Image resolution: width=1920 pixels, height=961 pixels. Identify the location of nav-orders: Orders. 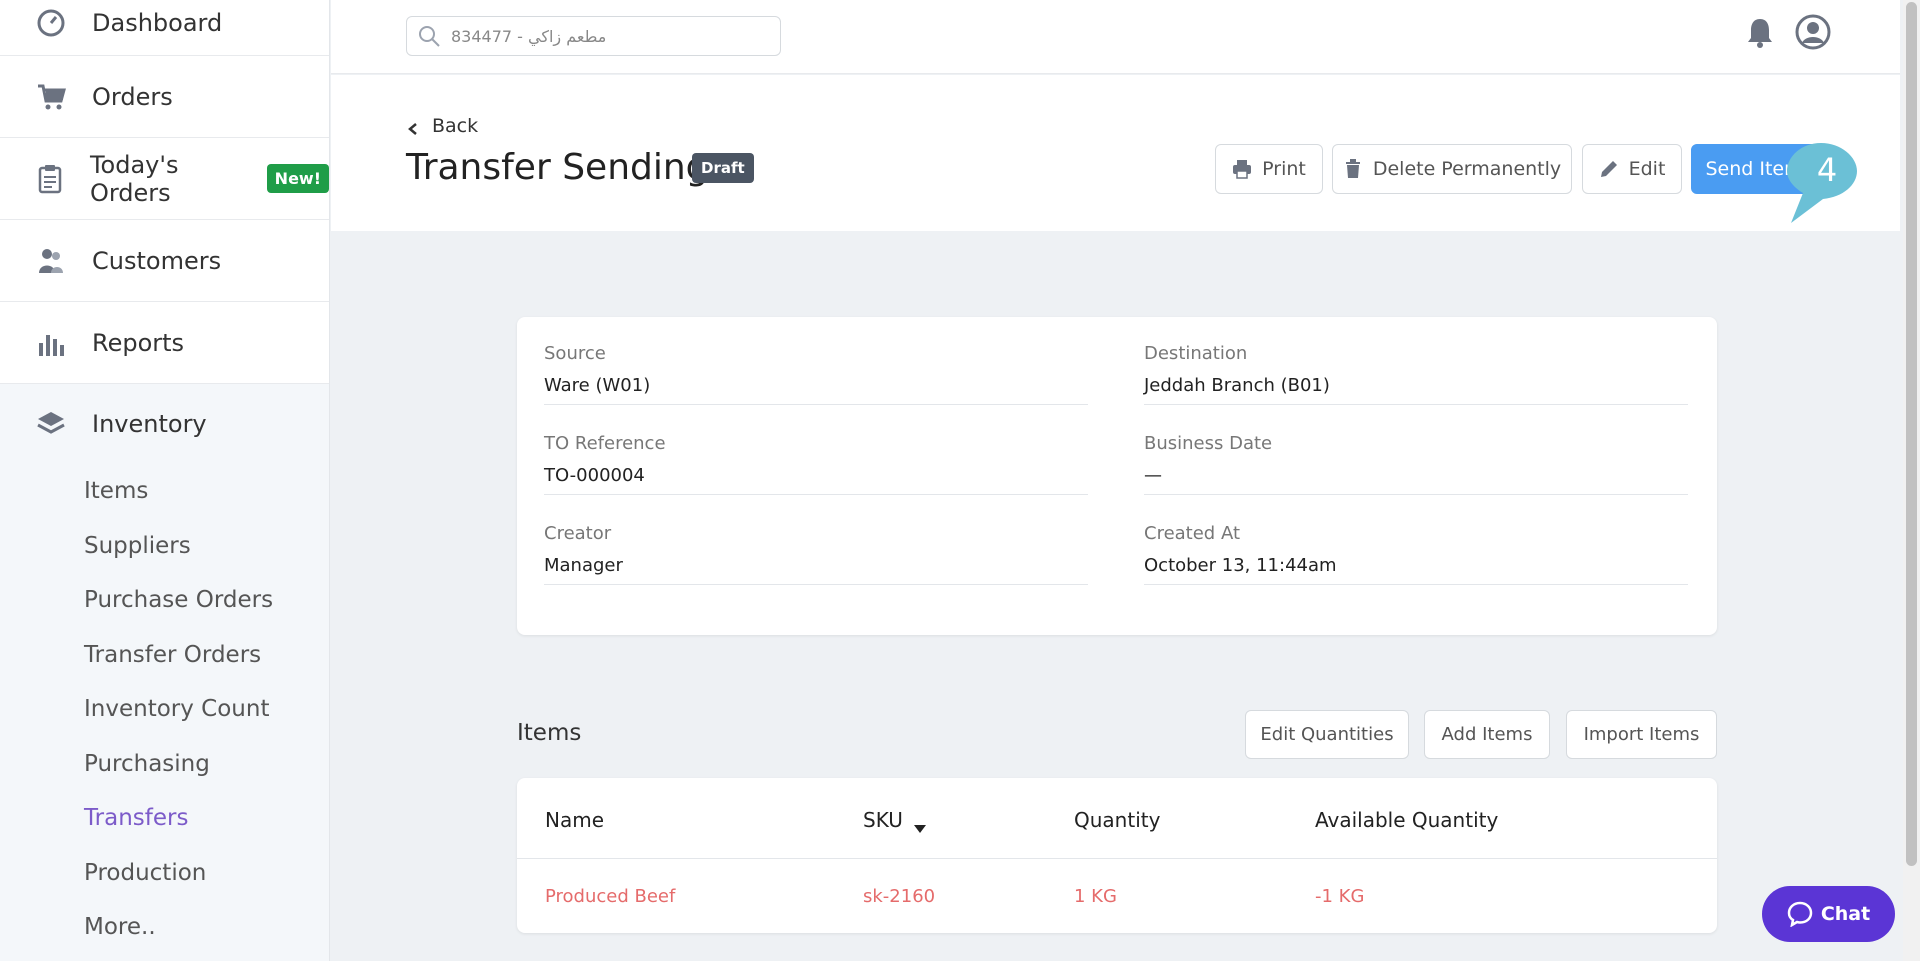
(164, 97).